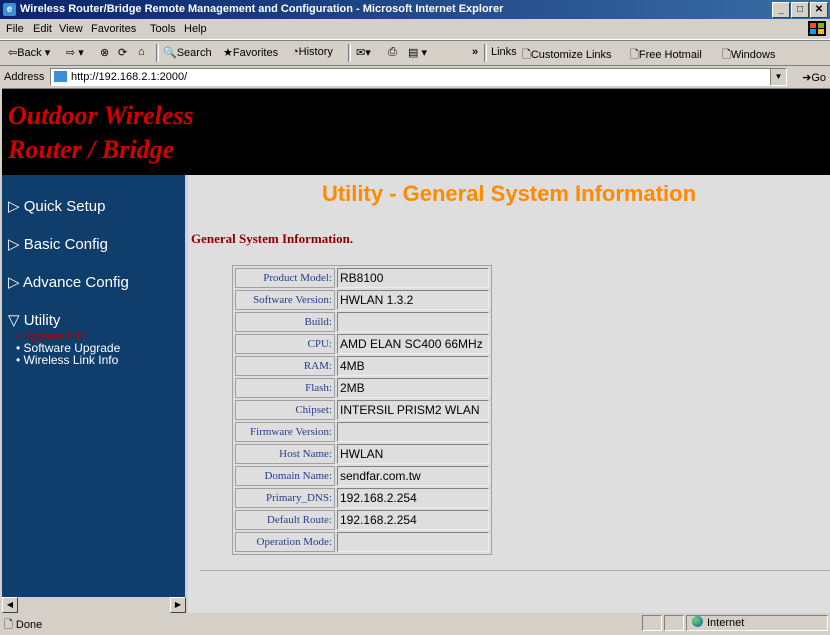  Describe the element at coordinates (415, 29) in the screenshot. I see `menu-bar: File Edit View Favorites Tools Help` at that location.